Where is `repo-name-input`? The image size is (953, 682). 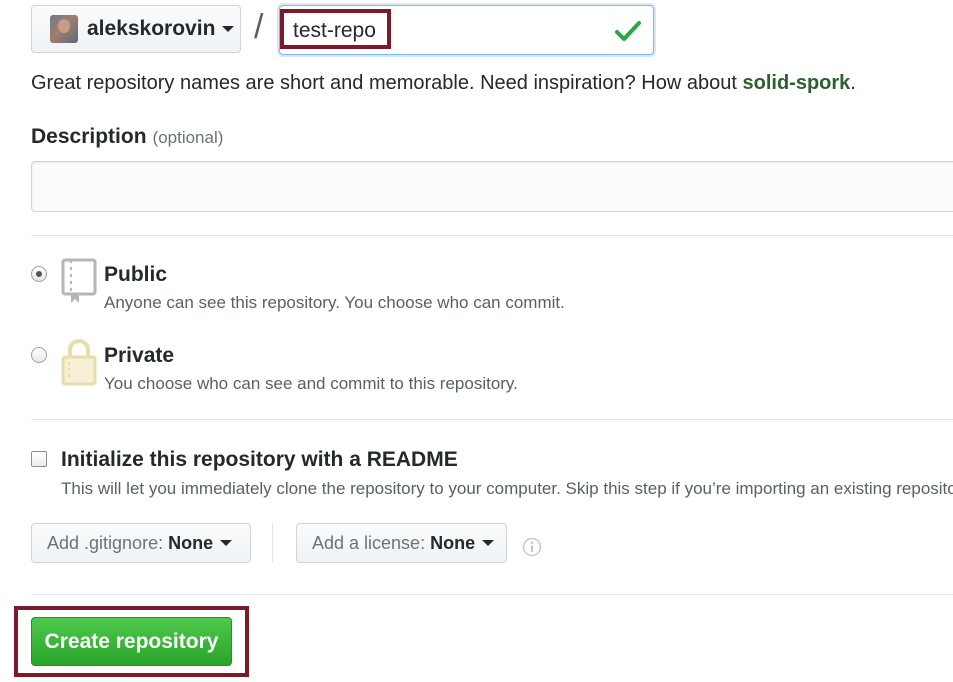
repo-name-input is located at coordinates (437, 31).